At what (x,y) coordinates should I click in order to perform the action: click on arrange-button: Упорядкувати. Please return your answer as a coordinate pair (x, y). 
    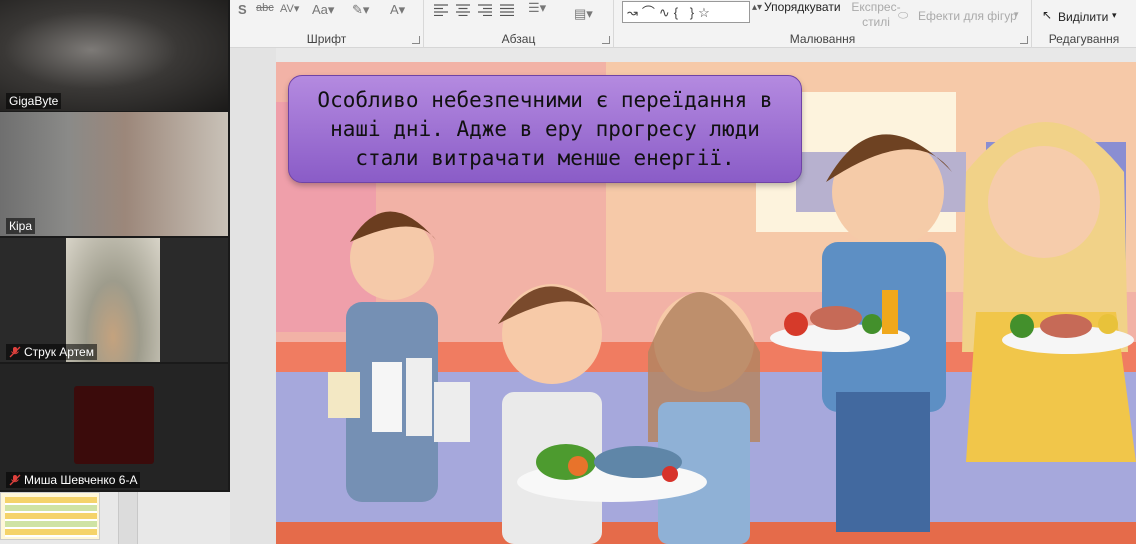
    Looking at the image, I should click on (802, 7).